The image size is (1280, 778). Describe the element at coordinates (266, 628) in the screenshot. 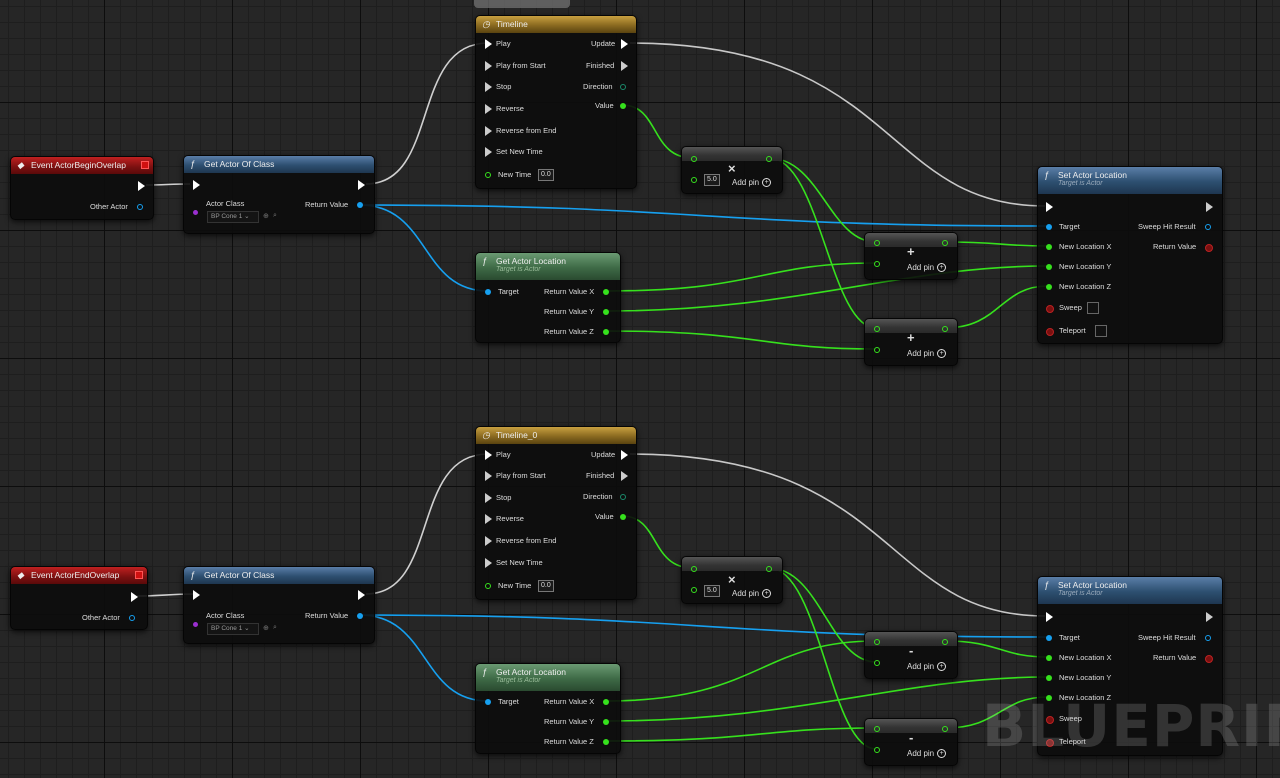

I see `use-selected-icon: ⊕` at that location.